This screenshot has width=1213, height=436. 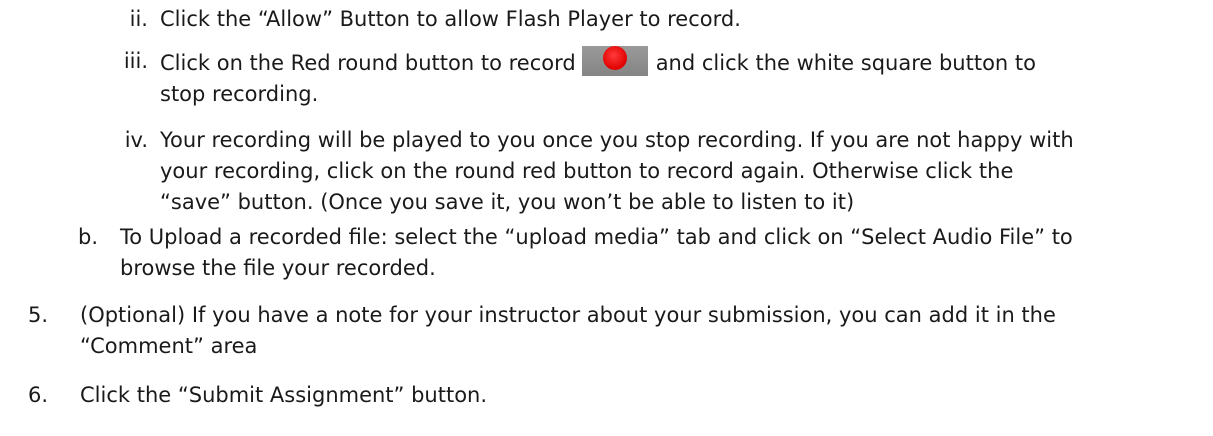 I want to click on step-text: stop recording., so click(x=239, y=94).